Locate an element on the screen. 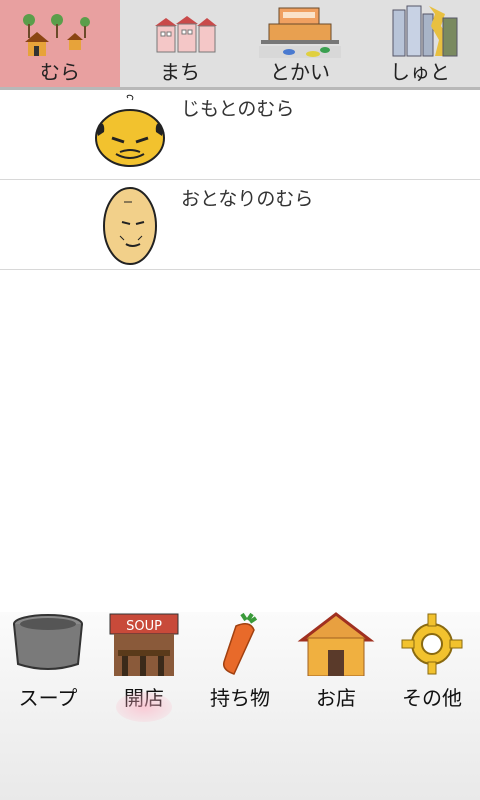  tab-town: まち is located at coordinates (180, 43).